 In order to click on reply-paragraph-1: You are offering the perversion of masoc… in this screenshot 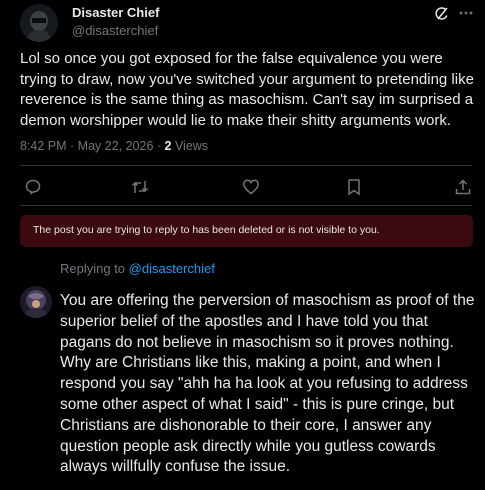, I will do `click(267, 321)`.